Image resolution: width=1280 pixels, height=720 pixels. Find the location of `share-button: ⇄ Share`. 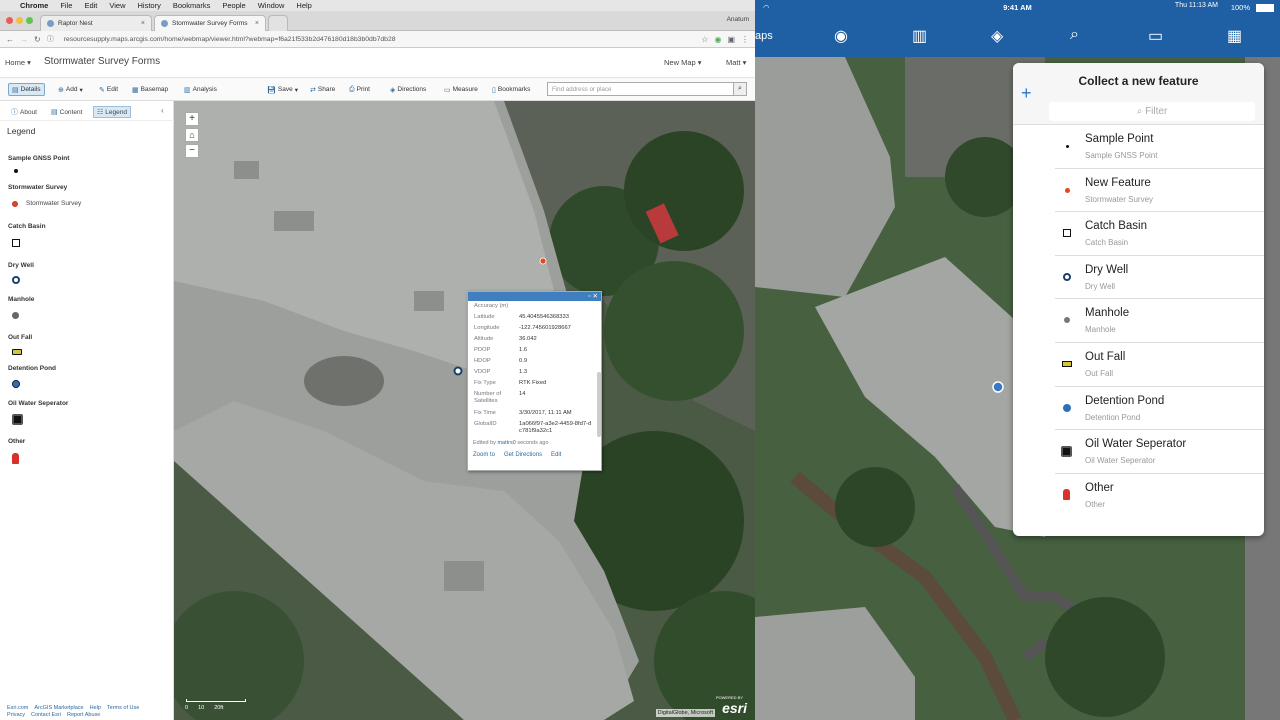

share-button: ⇄ Share is located at coordinates (322, 89).